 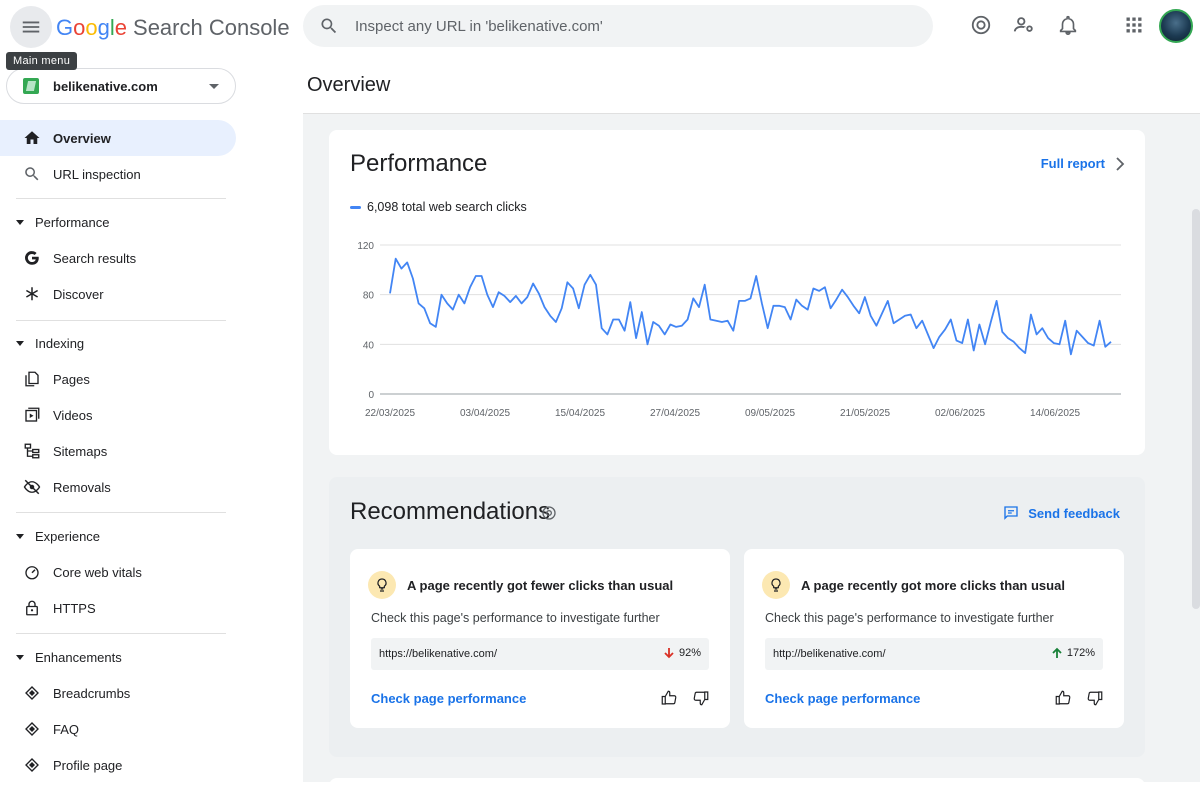 I want to click on x-tick-label: 27/04/2025, so click(x=675, y=413).